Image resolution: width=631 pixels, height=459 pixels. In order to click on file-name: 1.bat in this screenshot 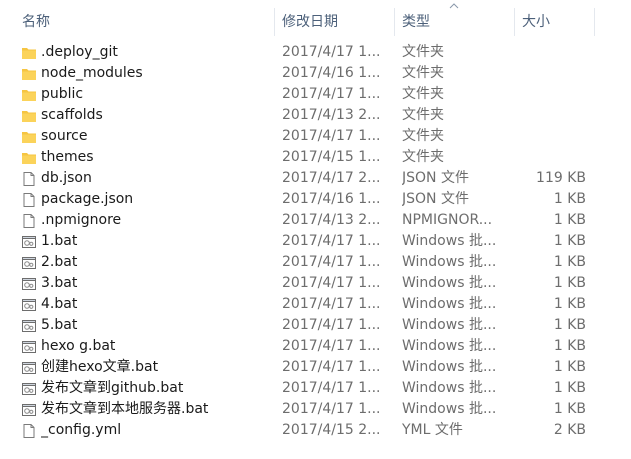, I will do `click(59, 241)`.